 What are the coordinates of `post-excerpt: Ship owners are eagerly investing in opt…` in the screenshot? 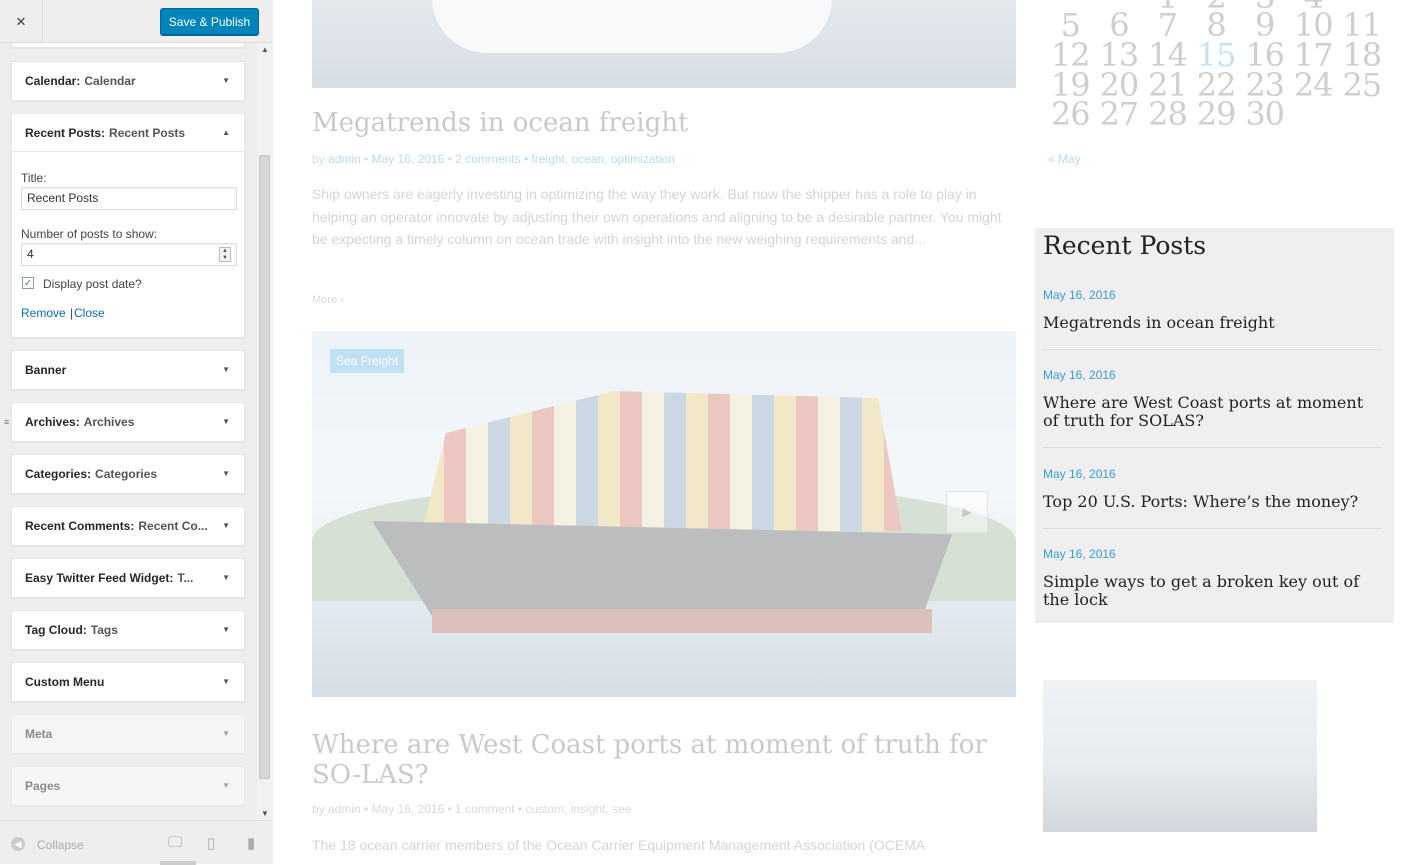 It's located at (657, 216).